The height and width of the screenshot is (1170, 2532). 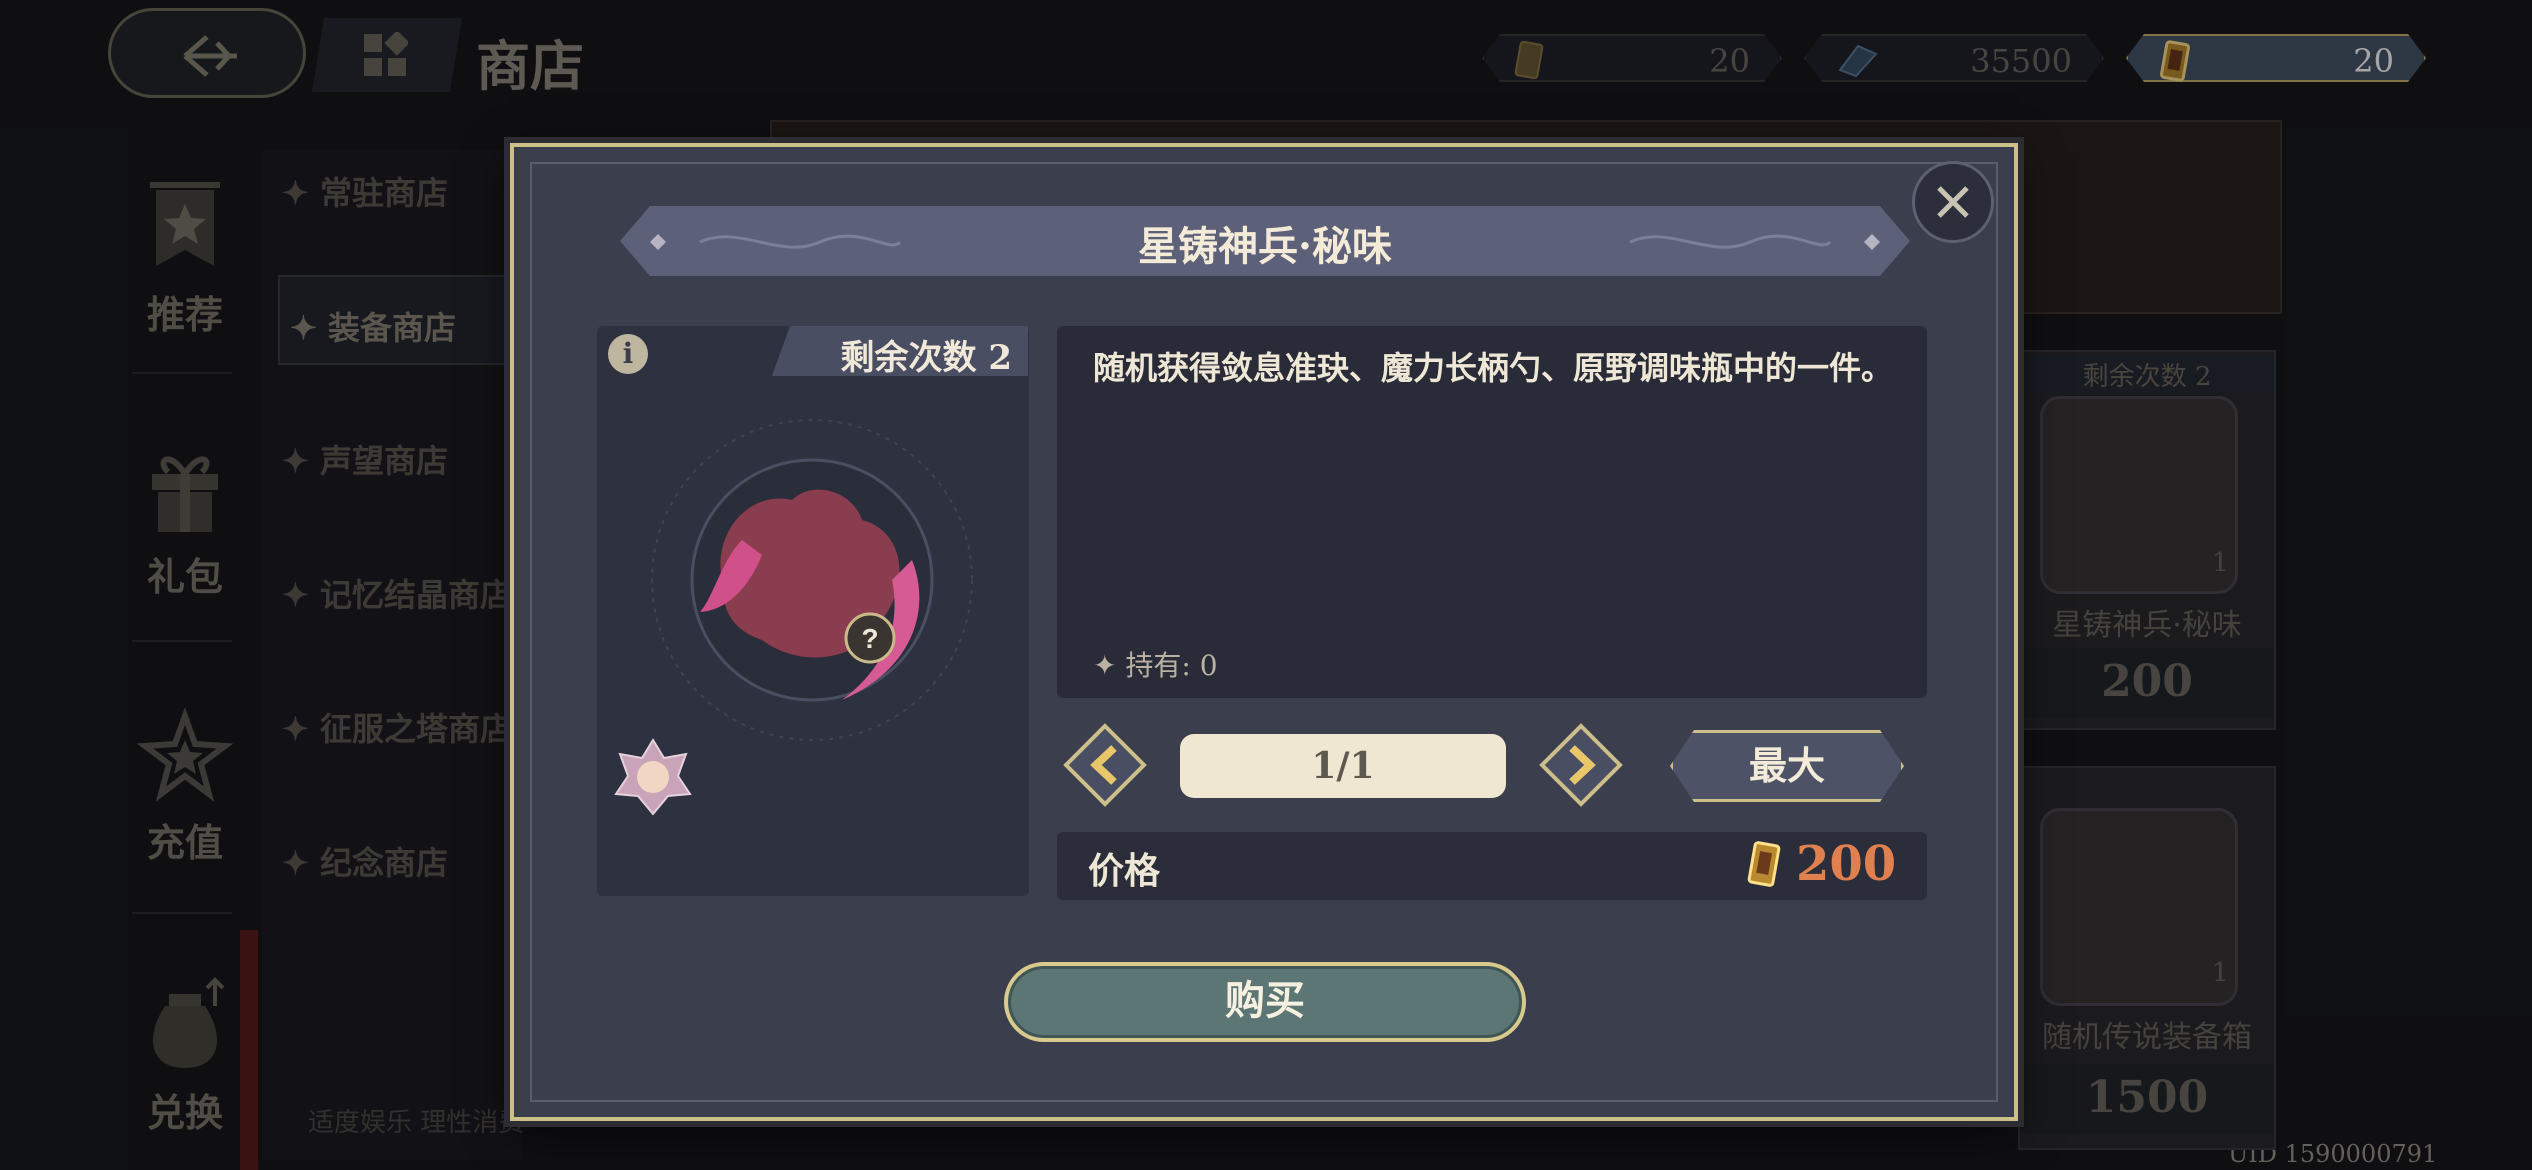 I want to click on rarity-badge-icon, so click(x=653, y=777).